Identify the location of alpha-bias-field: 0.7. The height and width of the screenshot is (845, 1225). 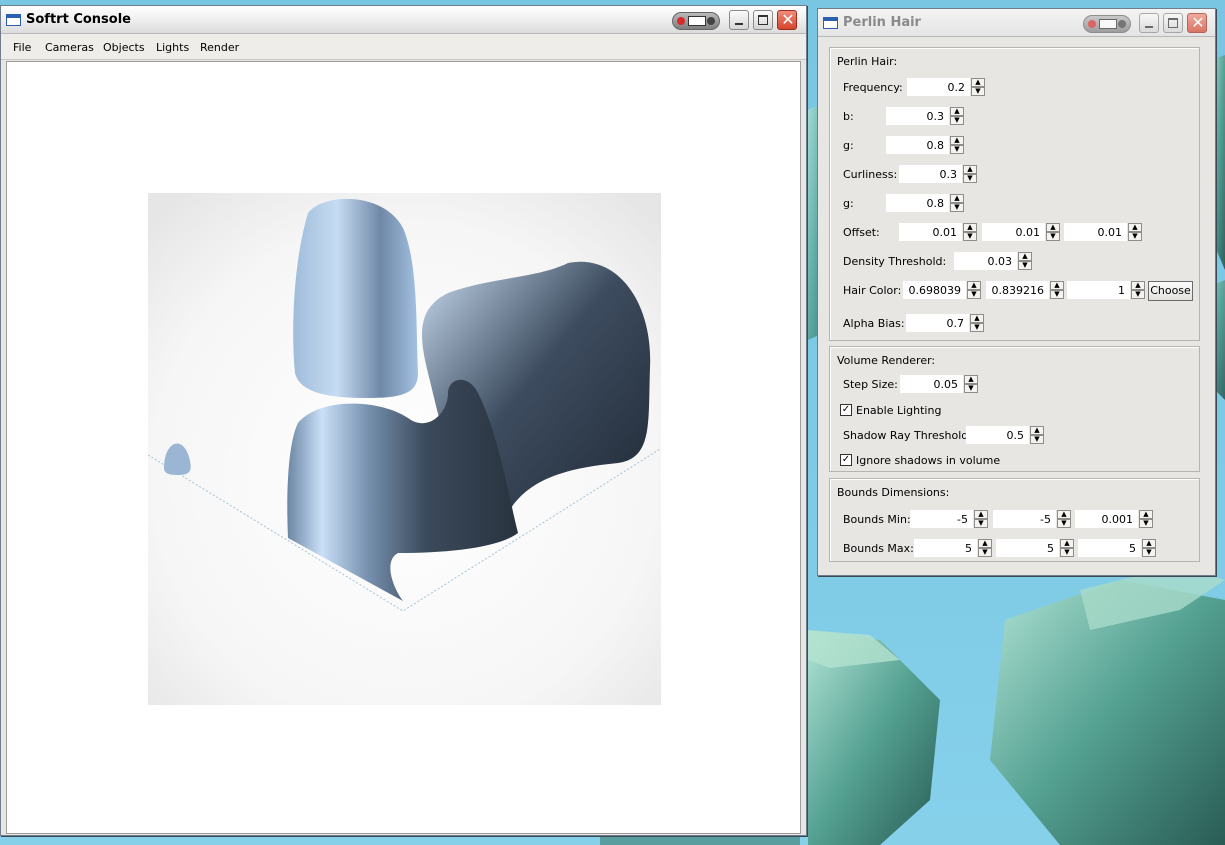
(937, 323).